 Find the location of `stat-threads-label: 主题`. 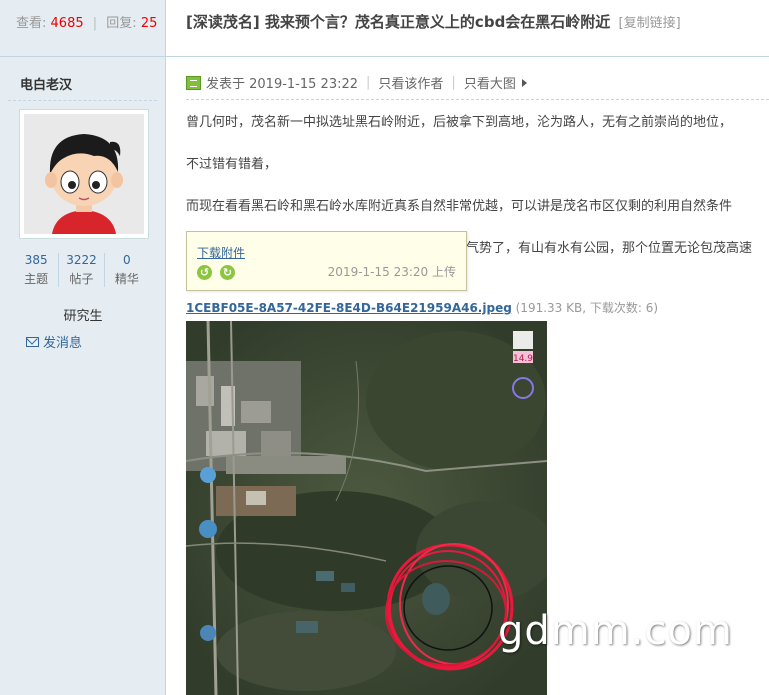

stat-threads-label: 主题 is located at coordinates (36, 279).